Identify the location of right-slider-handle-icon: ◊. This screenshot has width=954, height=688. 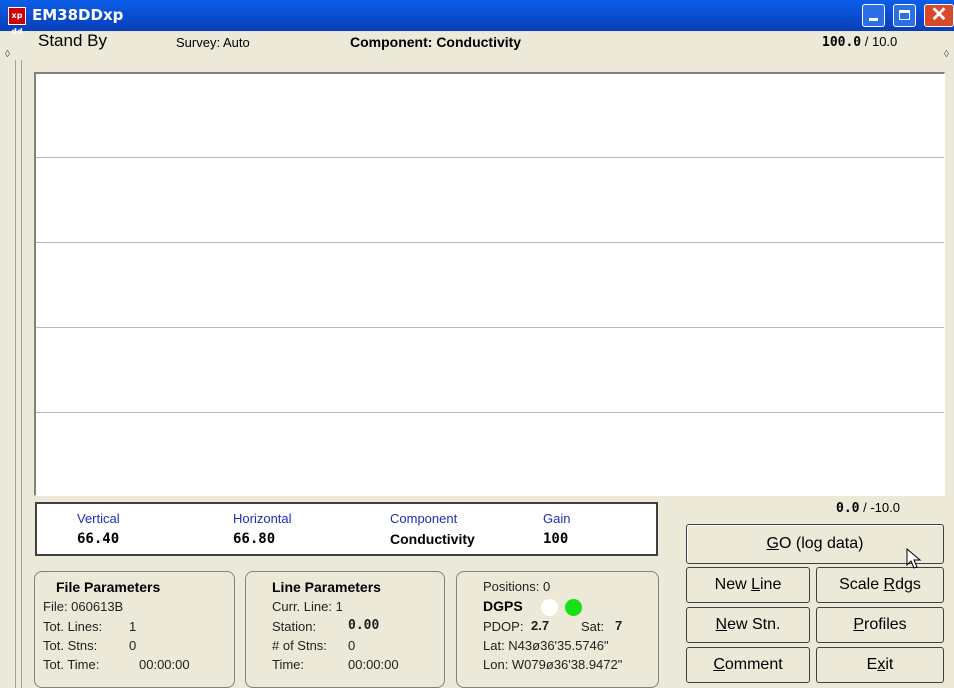
(946, 54).